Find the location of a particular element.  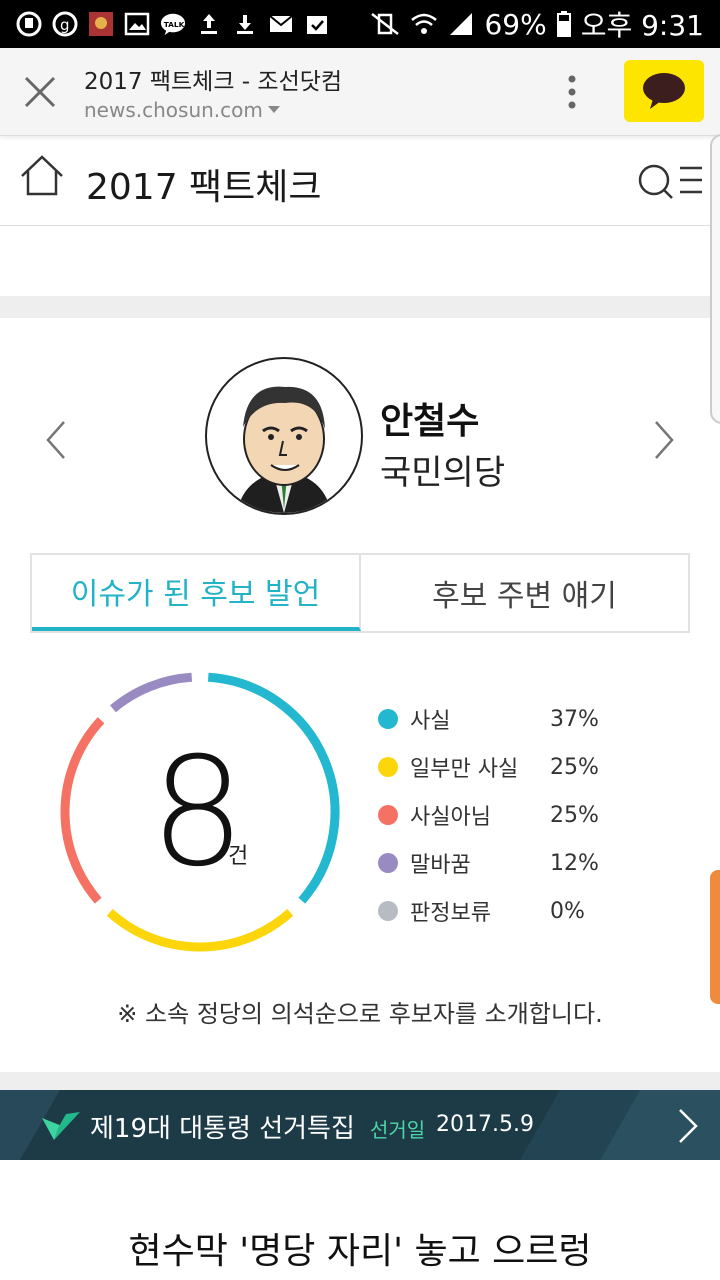

election-logo-icon is located at coordinates (61, 1126).